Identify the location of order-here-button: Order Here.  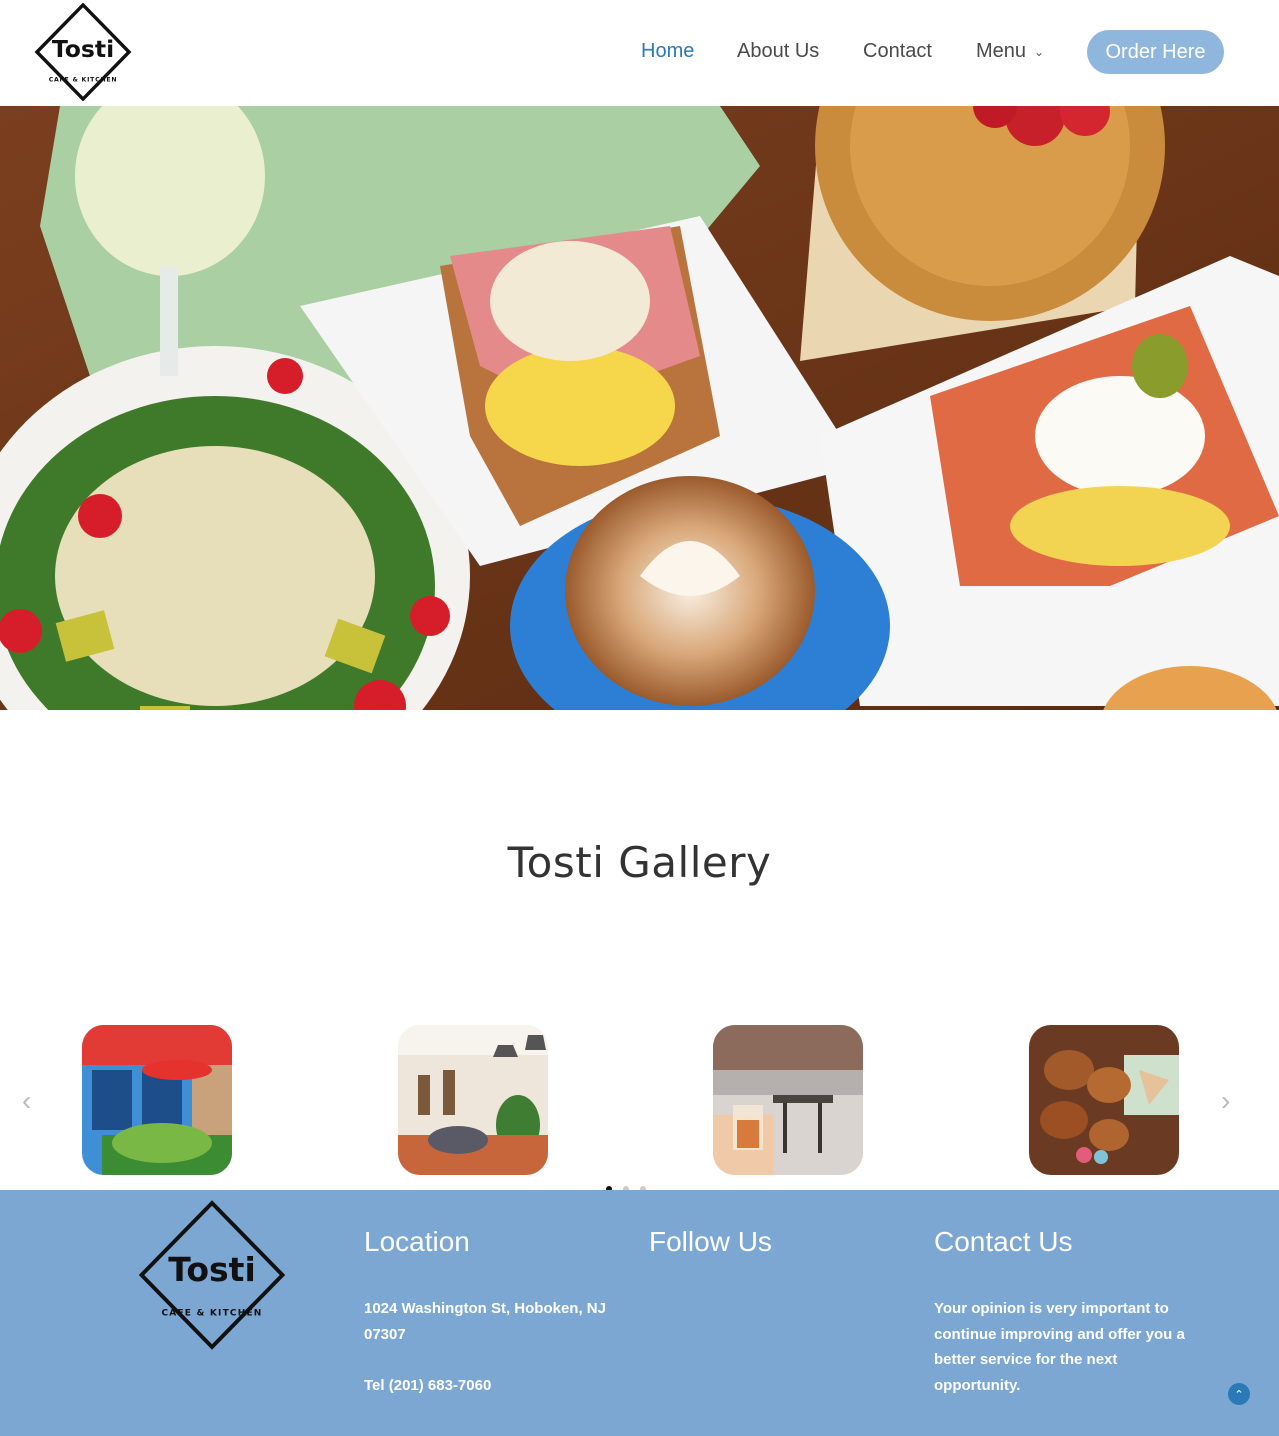
(1155, 52).